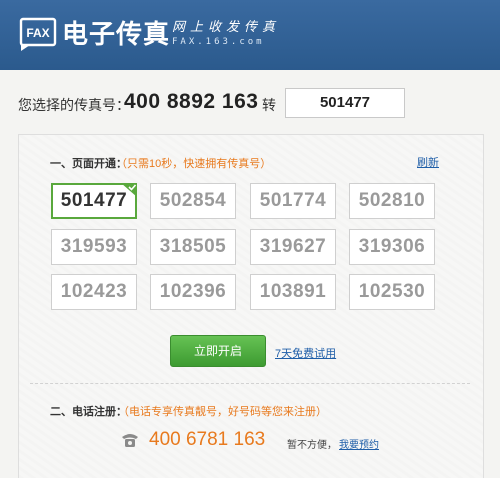 This screenshot has width=500, height=478. What do you see at coordinates (250, 383) in the screenshot?
I see `section-divider` at bounding box center [250, 383].